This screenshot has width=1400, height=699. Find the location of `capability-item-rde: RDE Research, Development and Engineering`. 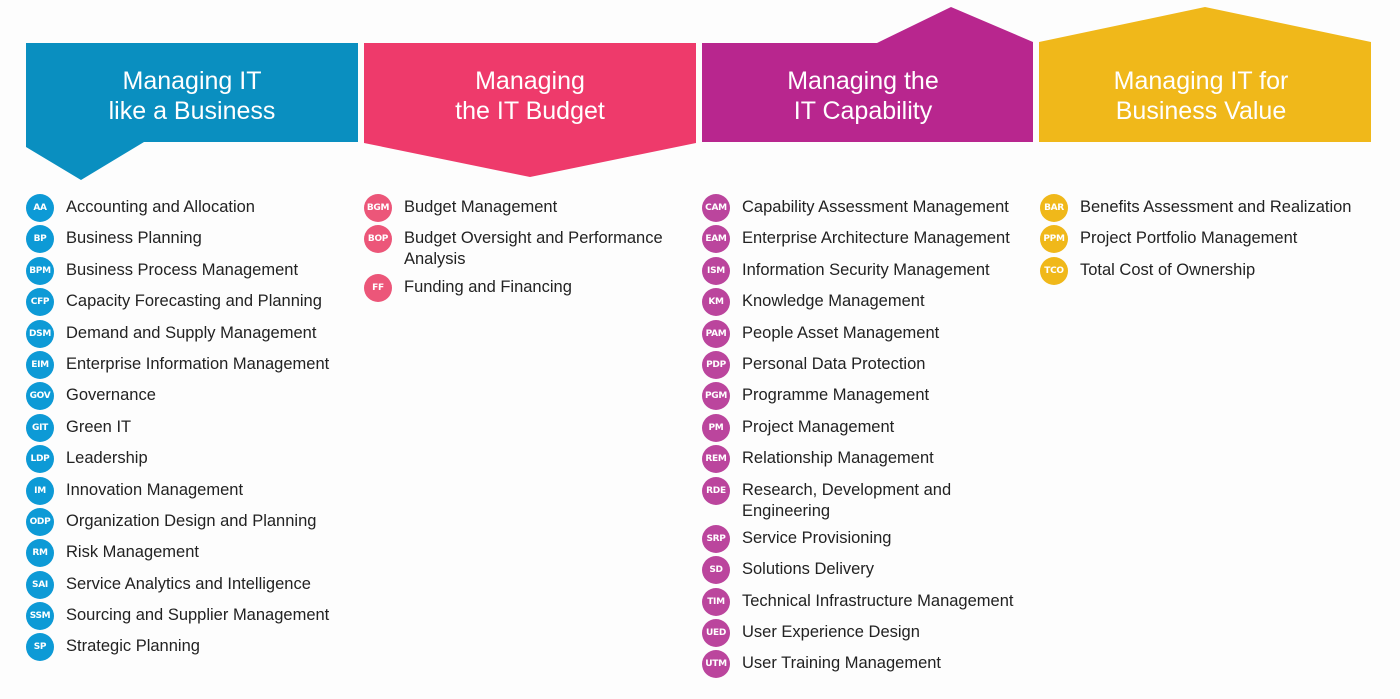

capability-item-rde: RDE Research, Development and Engineering is located at coordinates (870, 499).